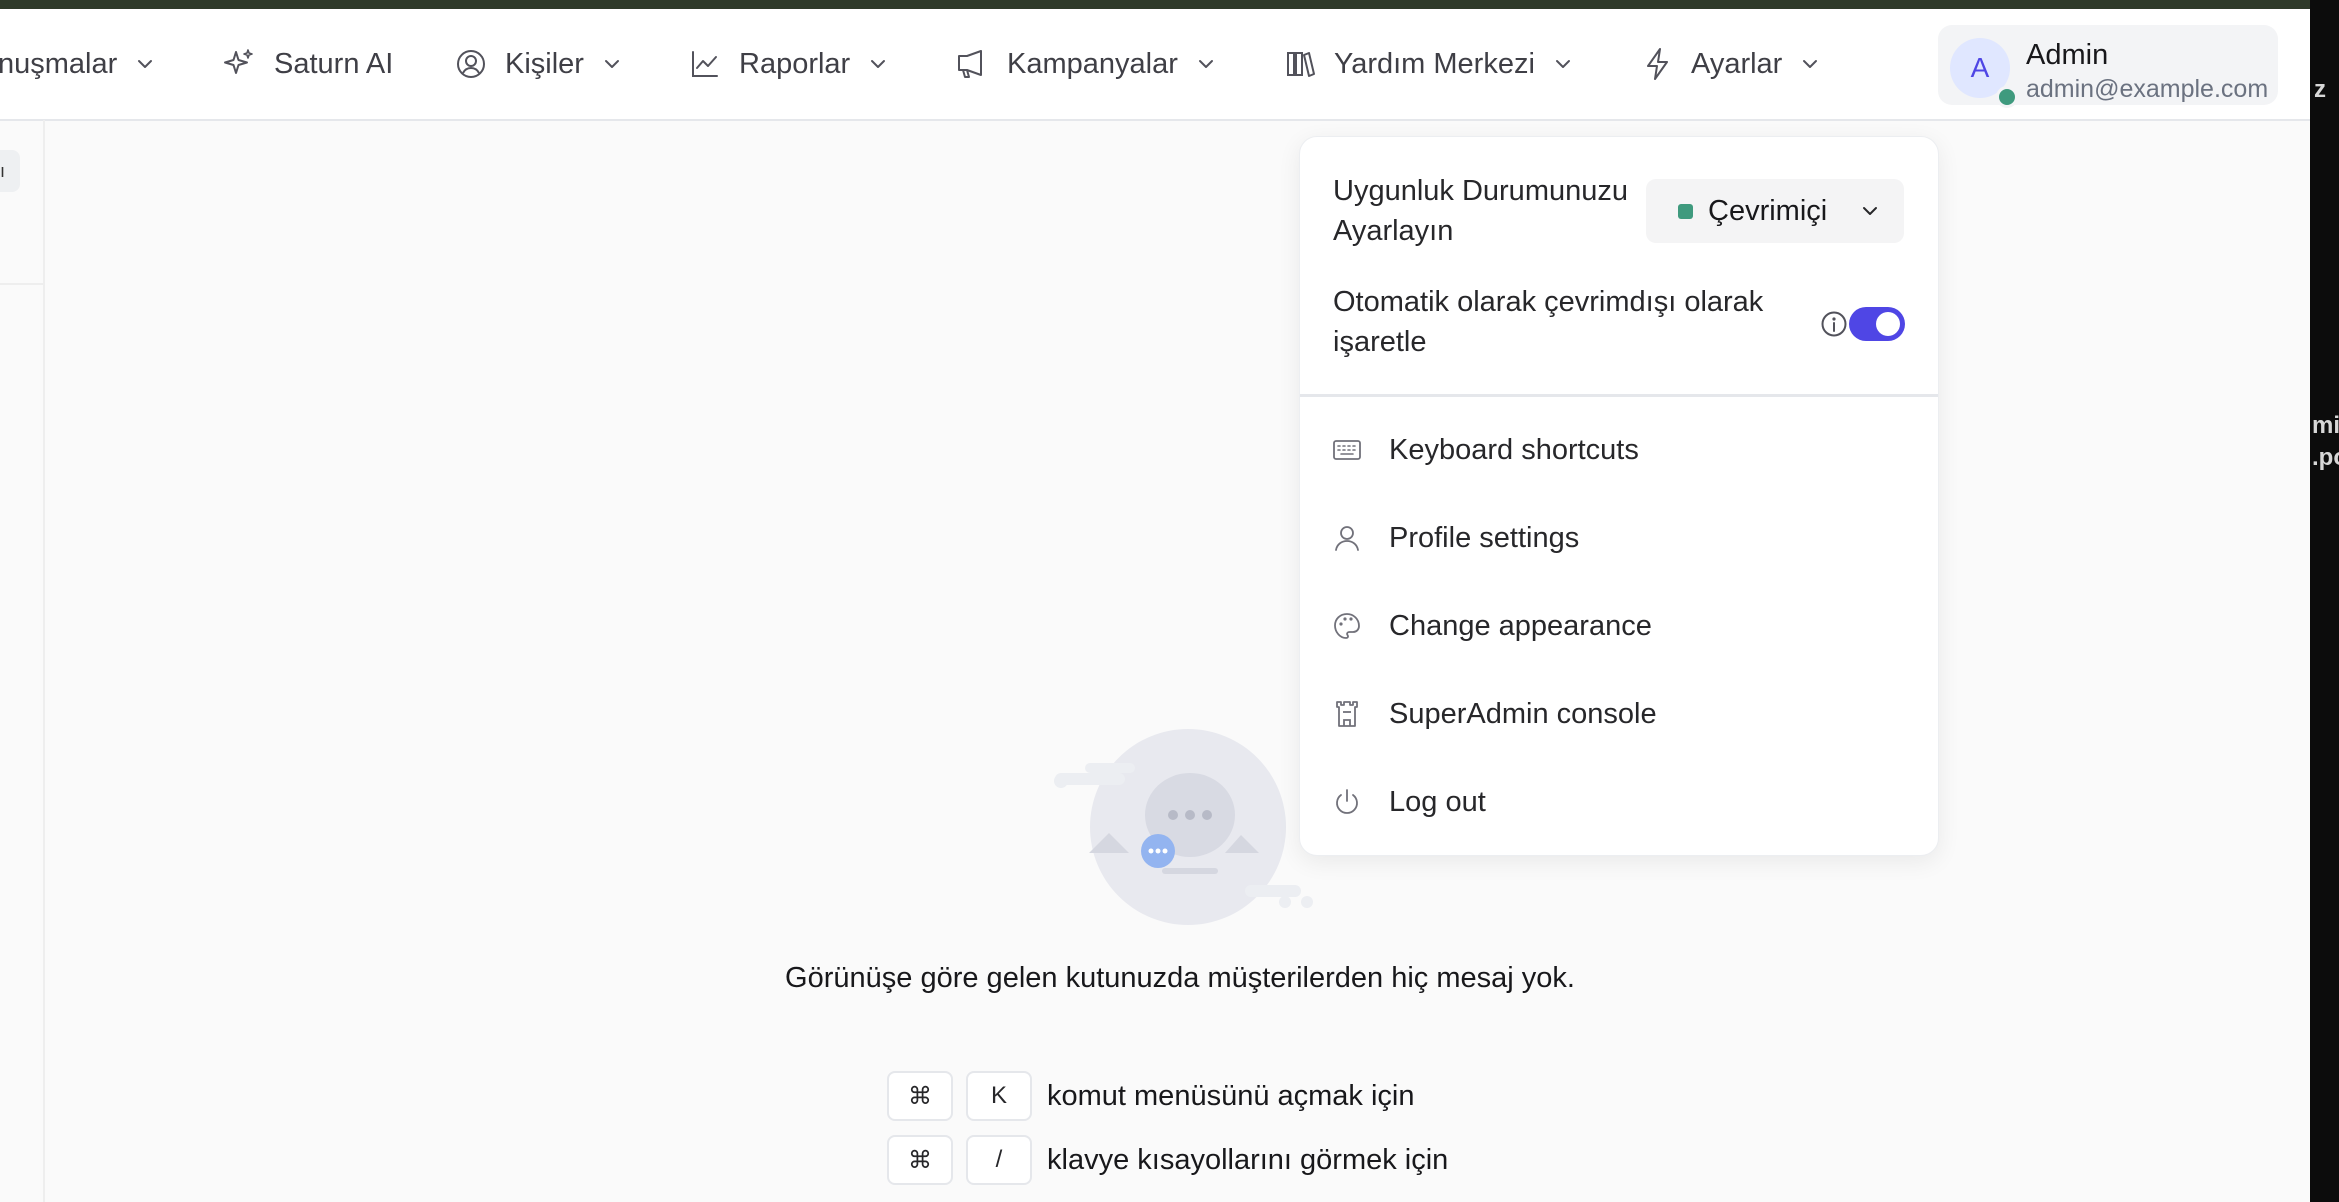  Describe the element at coordinates (22, 284) in the screenshot. I see `sidebar-separator` at that location.